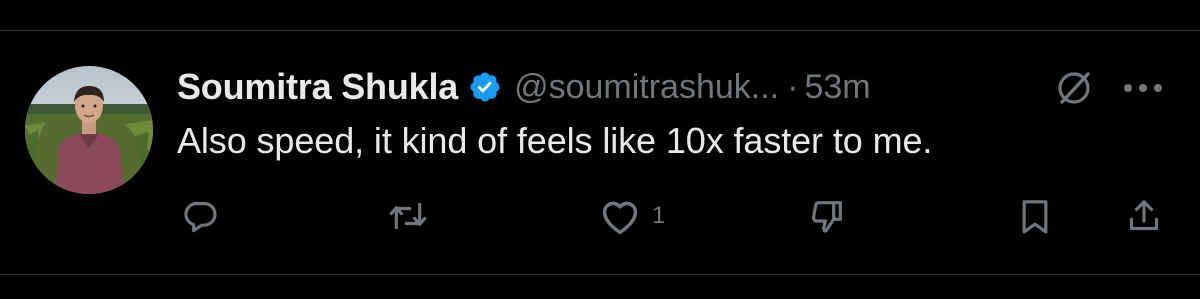 Image resolution: width=1200 pixels, height=299 pixels. What do you see at coordinates (1074, 88) in the screenshot?
I see `grok-icon` at bounding box center [1074, 88].